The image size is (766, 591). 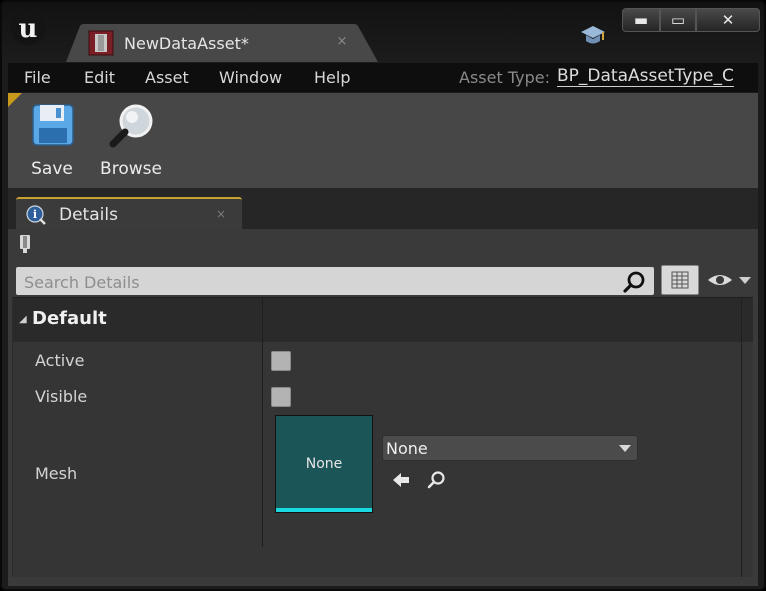 I want to click on active-checkbox, so click(x=281, y=361).